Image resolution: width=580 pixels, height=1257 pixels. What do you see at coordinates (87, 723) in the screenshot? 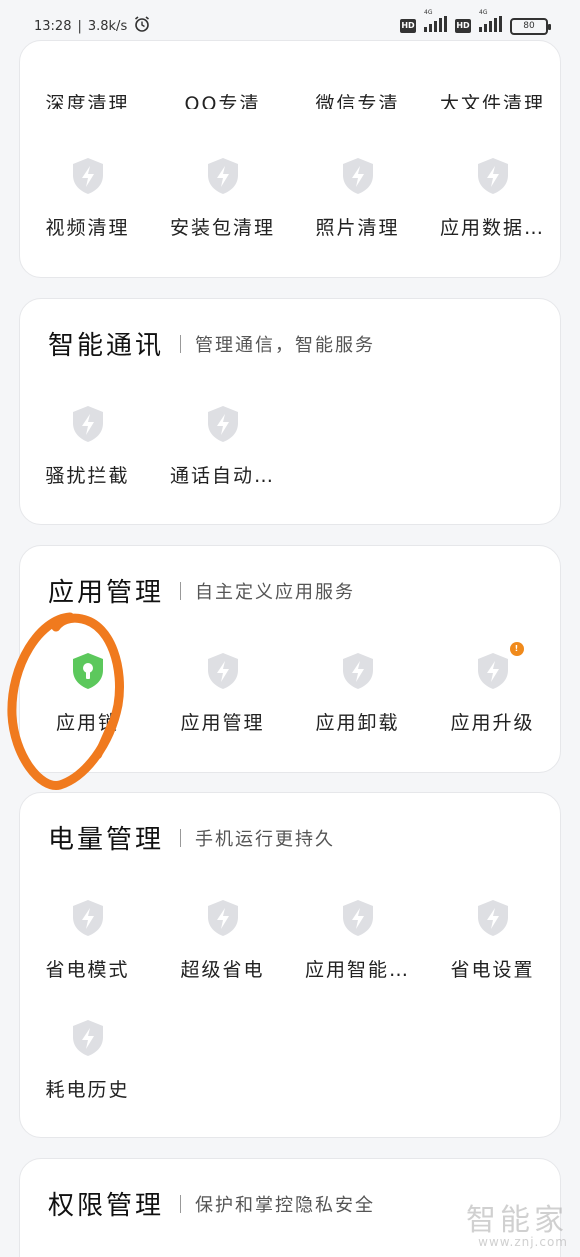
I see `item-label: 应用锁` at bounding box center [87, 723].